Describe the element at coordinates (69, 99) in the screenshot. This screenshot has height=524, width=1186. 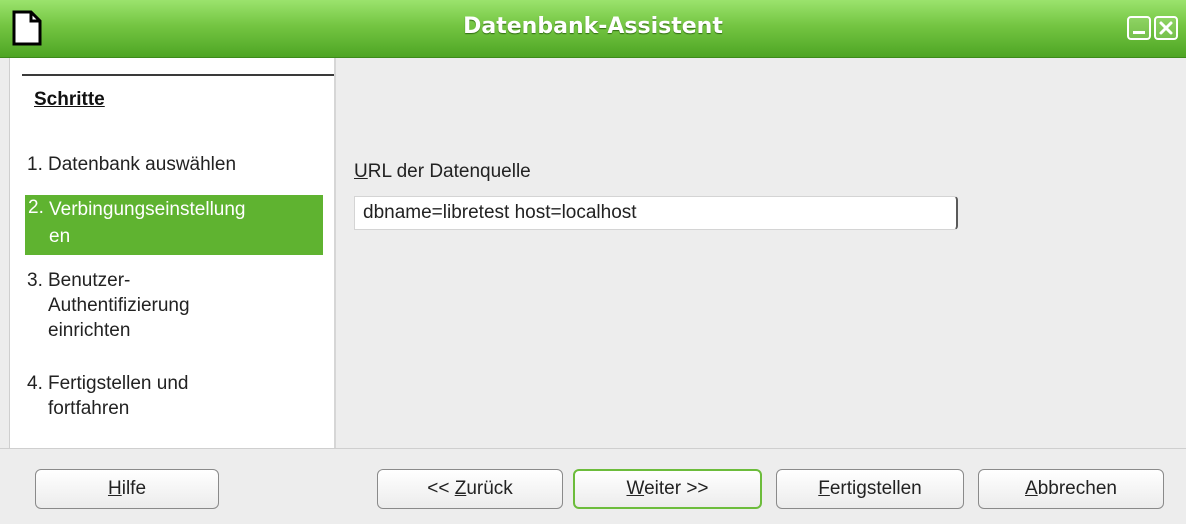
I see `steps-heading: Schritte` at that location.